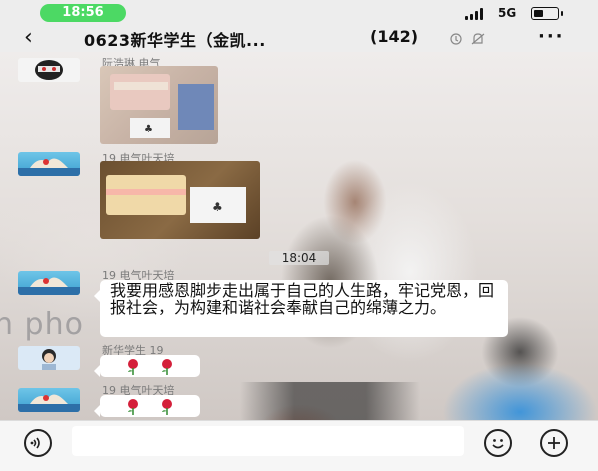 The height and width of the screenshot is (471, 598). I want to click on wallpaper-shadow, so click(330, 402).